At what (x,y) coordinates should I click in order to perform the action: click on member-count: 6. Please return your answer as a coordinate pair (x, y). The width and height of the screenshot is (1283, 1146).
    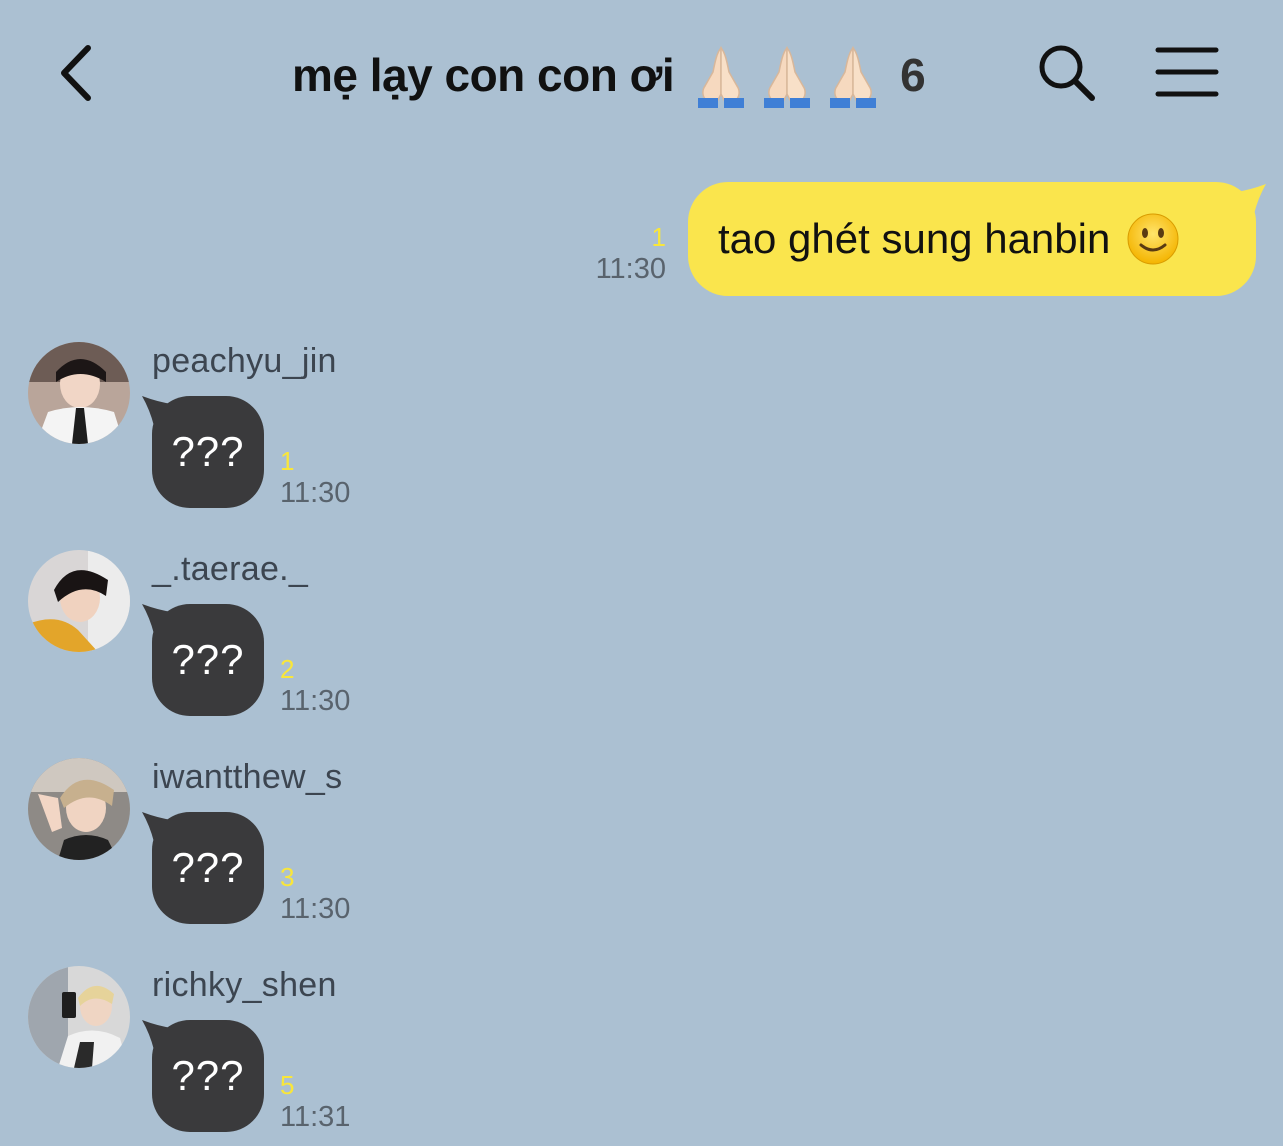
    Looking at the image, I should click on (913, 75).